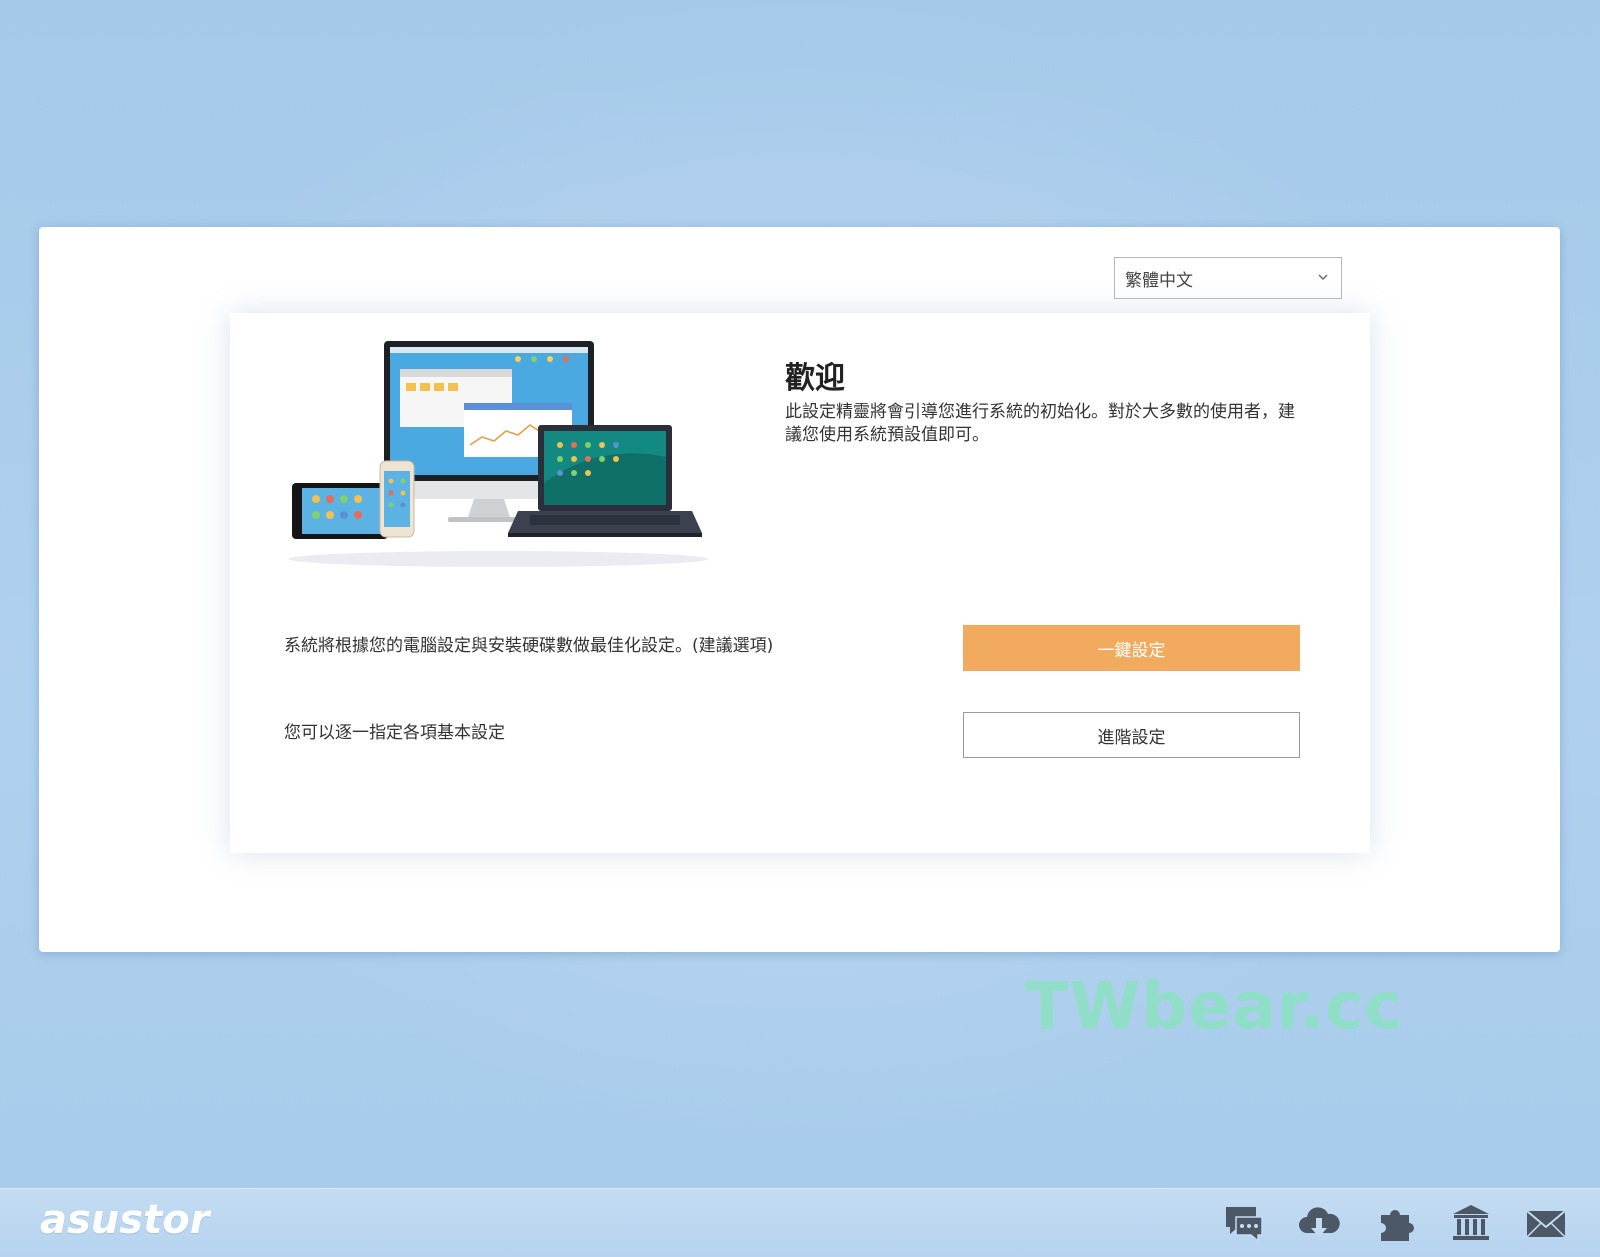 This screenshot has width=1600, height=1257. I want to click on chevron-down-icon, so click(1323, 277).